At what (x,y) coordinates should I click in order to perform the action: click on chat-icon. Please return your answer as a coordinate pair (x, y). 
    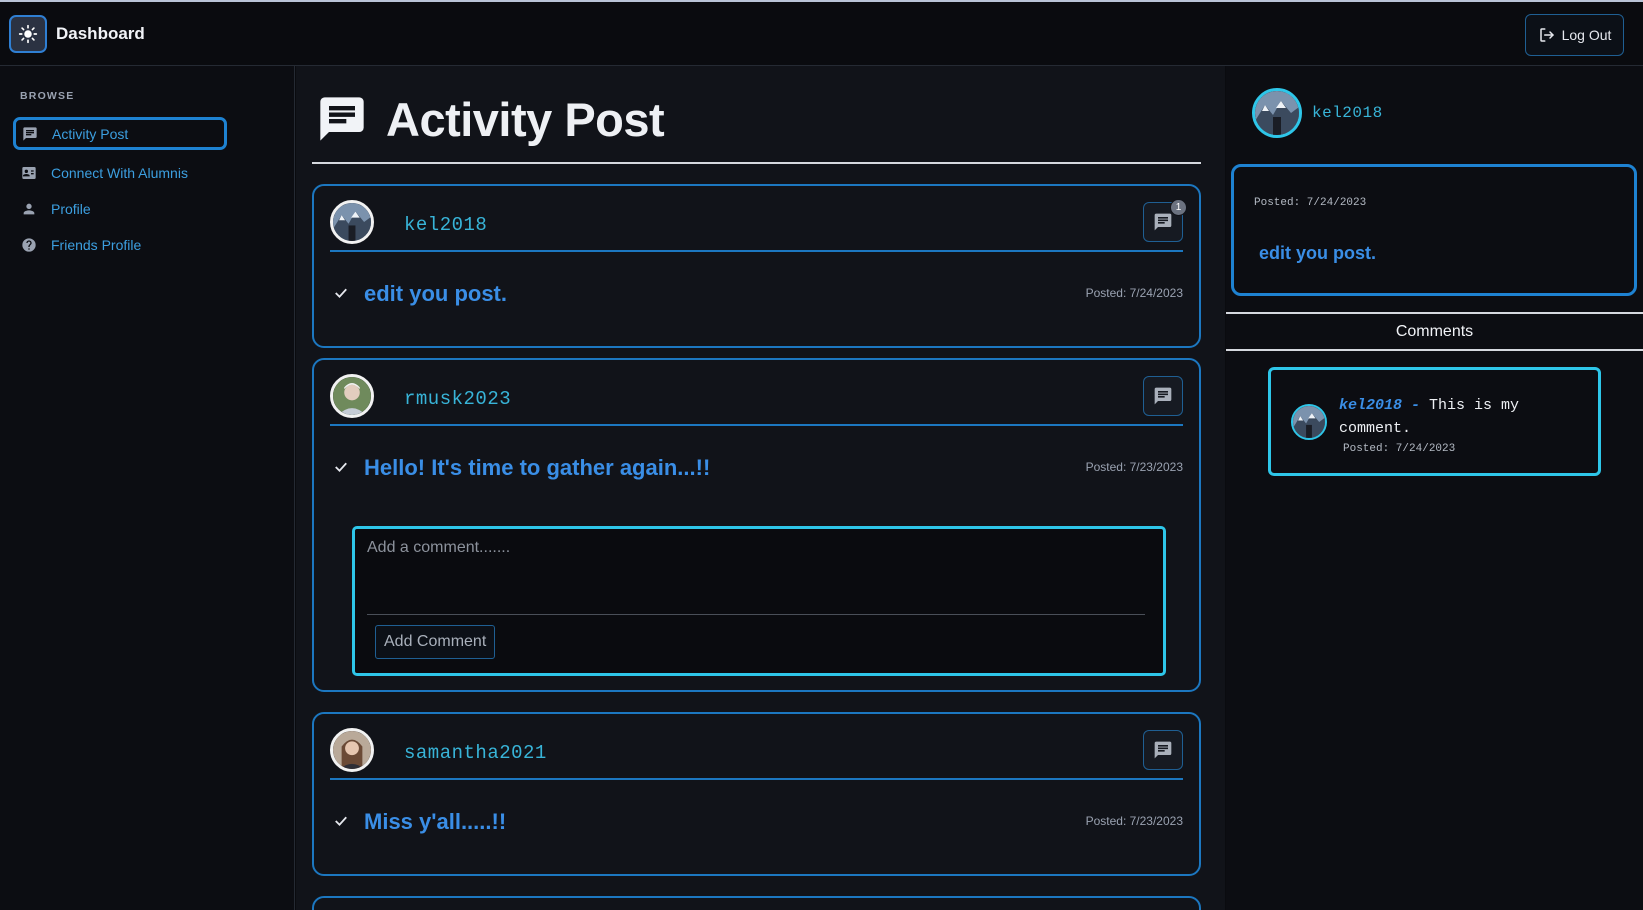
    Looking at the image, I should click on (30, 134).